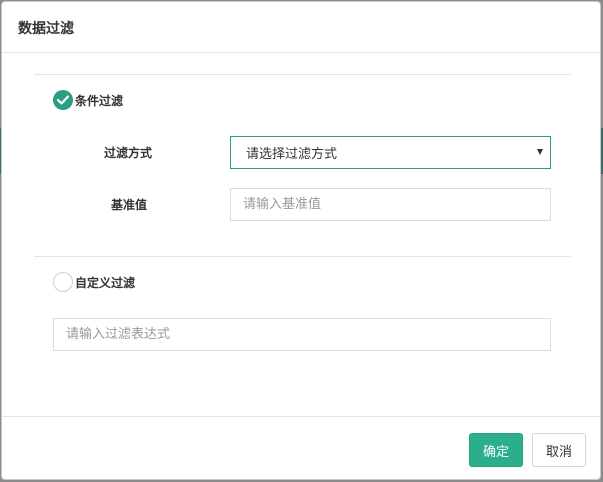  Describe the element at coordinates (63, 100) in the screenshot. I see `check-circle-icon` at that location.